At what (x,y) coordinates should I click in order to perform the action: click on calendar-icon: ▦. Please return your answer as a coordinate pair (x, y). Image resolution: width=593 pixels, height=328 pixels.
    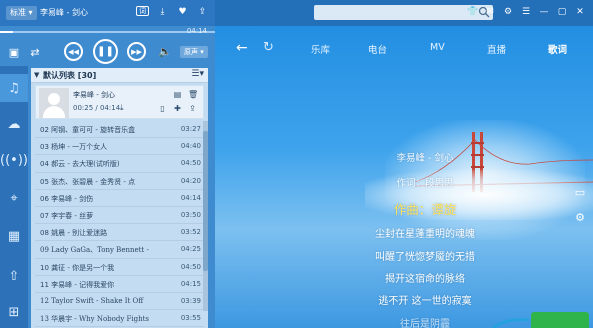
    Looking at the image, I should click on (14, 236).